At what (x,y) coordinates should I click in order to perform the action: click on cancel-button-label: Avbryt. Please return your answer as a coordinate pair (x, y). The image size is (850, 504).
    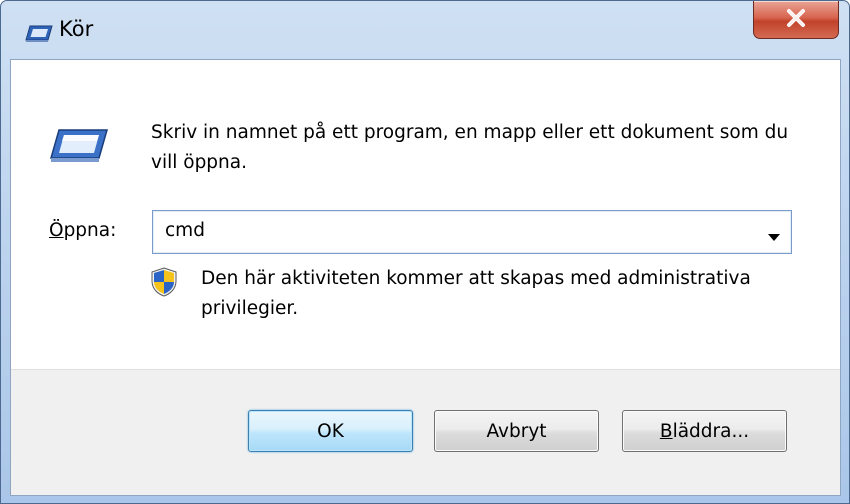
    Looking at the image, I should click on (516, 431).